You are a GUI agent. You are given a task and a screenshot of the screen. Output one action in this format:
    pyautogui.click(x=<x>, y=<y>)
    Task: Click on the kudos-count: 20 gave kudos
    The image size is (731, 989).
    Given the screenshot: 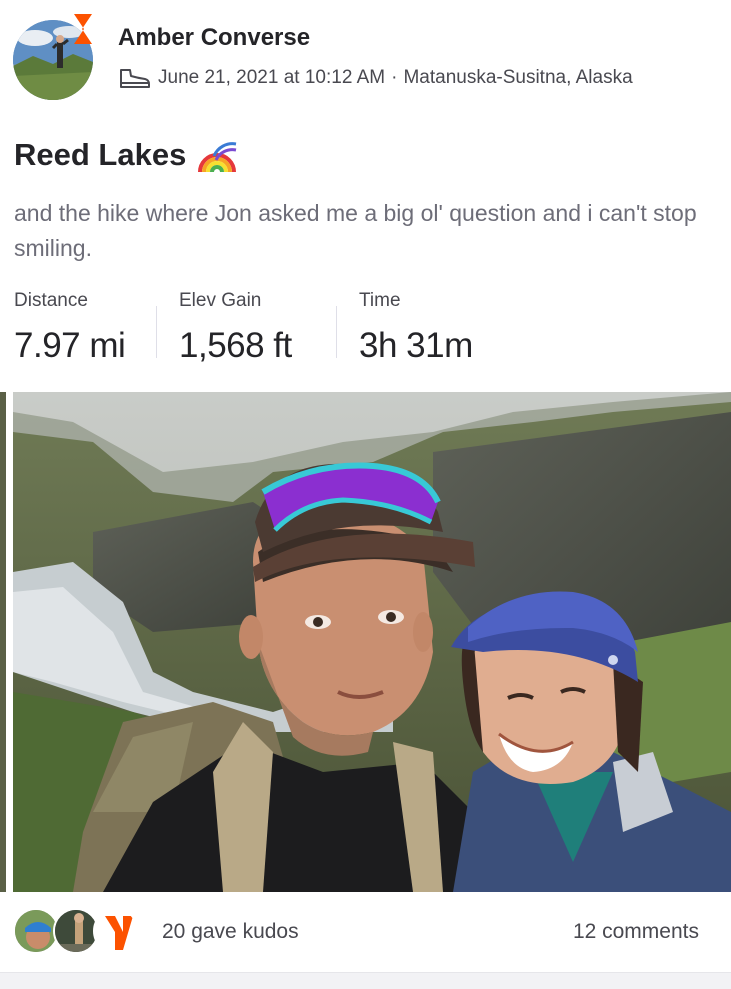 What is the action you would take?
    pyautogui.click(x=230, y=932)
    